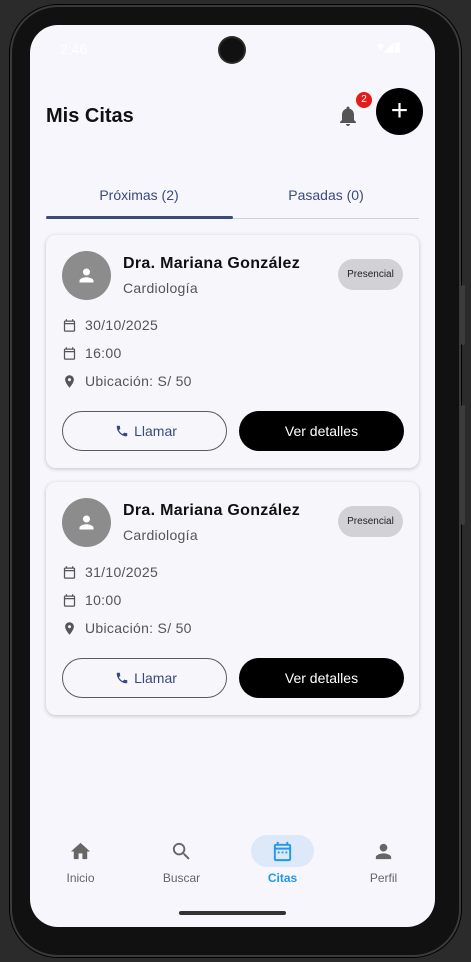 This screenshot has height=962, width=471. I want to click on nav-label: Perfil, so click(383, 878).